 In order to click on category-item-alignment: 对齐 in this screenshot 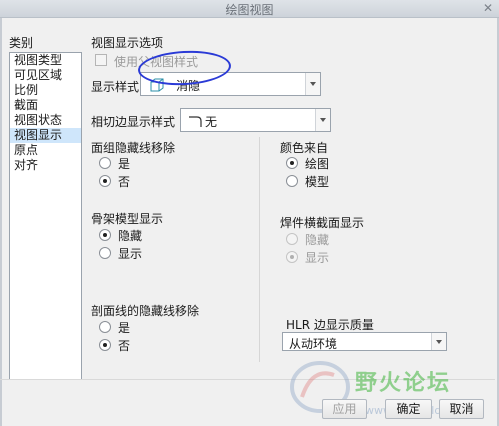, I will do `click(45, 165)`.